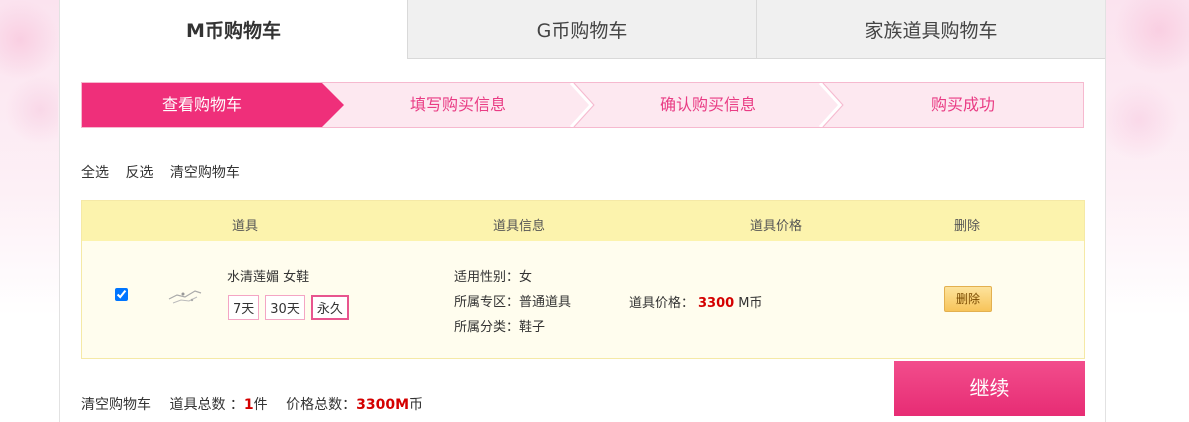 Image resolution: width=1189 pixels, height=422 pixels. What do you see at coordinates (416, 405) in the screenshot?
I see `total-price-unit: 币` at bounding box center [416, 405].